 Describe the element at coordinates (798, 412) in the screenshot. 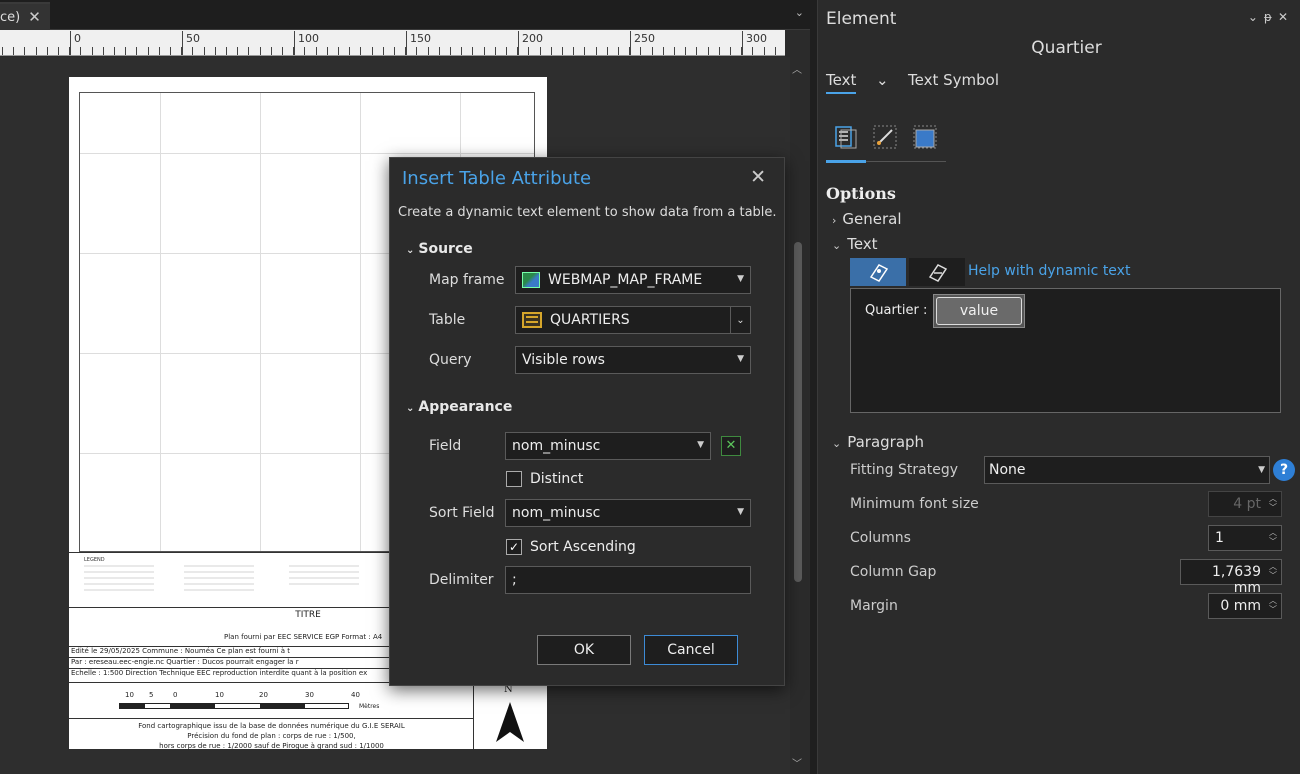

I see `scrollbar-thumb` at that location.